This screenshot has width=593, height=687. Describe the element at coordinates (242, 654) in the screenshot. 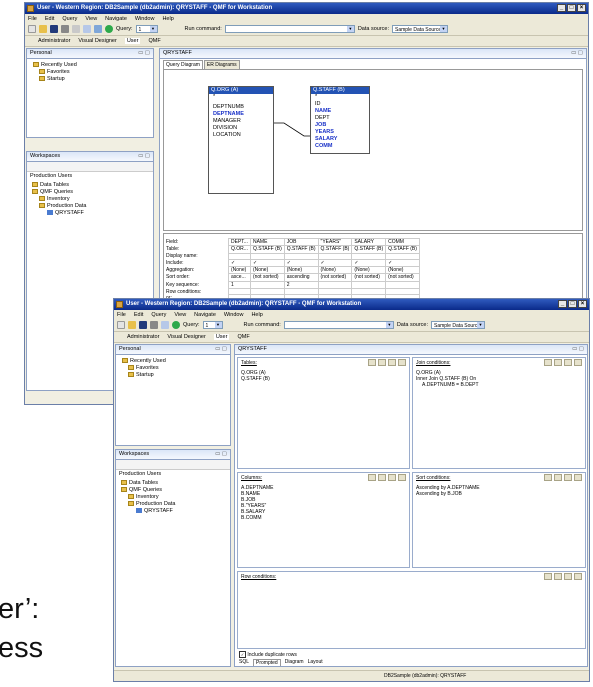

I see `include-duplicates-checkbox: ✓` at that location.